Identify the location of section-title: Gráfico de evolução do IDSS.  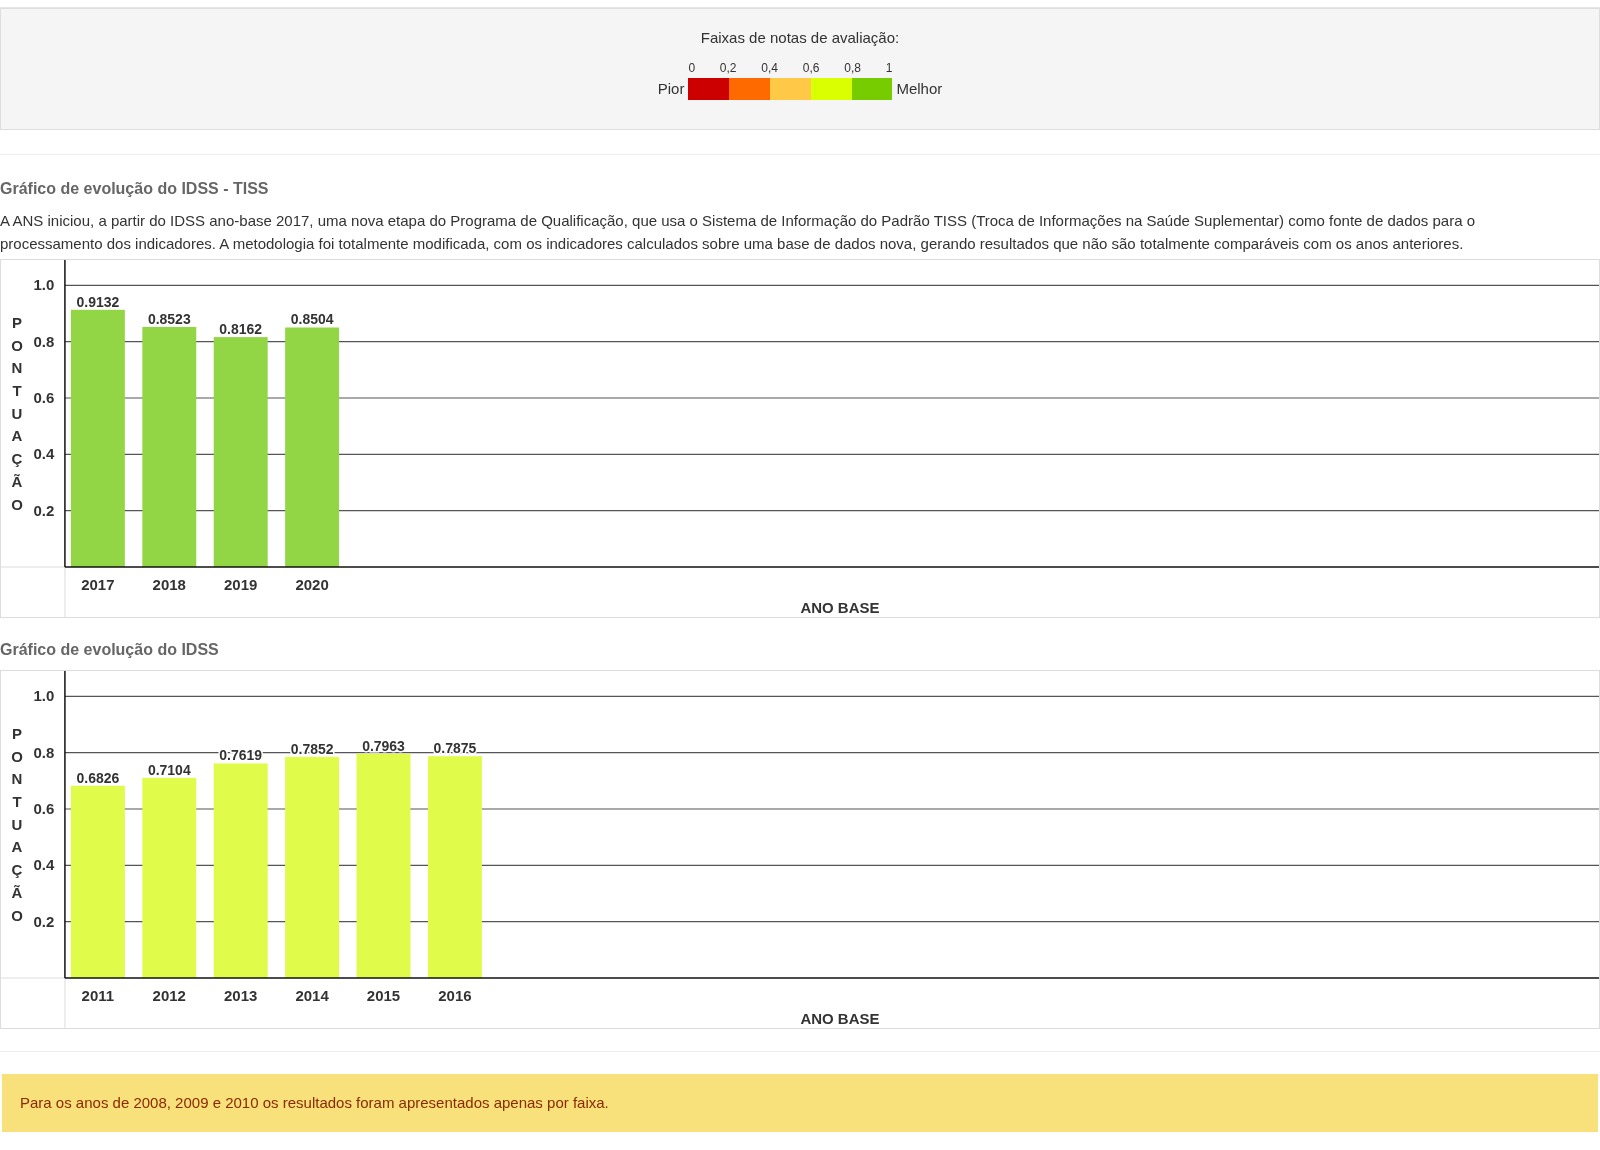
(110, 650).